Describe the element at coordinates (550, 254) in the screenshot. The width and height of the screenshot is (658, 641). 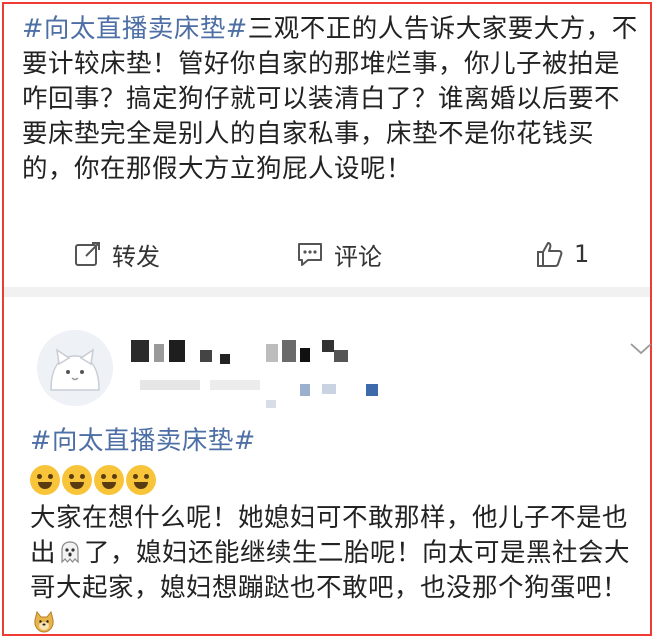
I see `thumbs-up-icon` at that location.